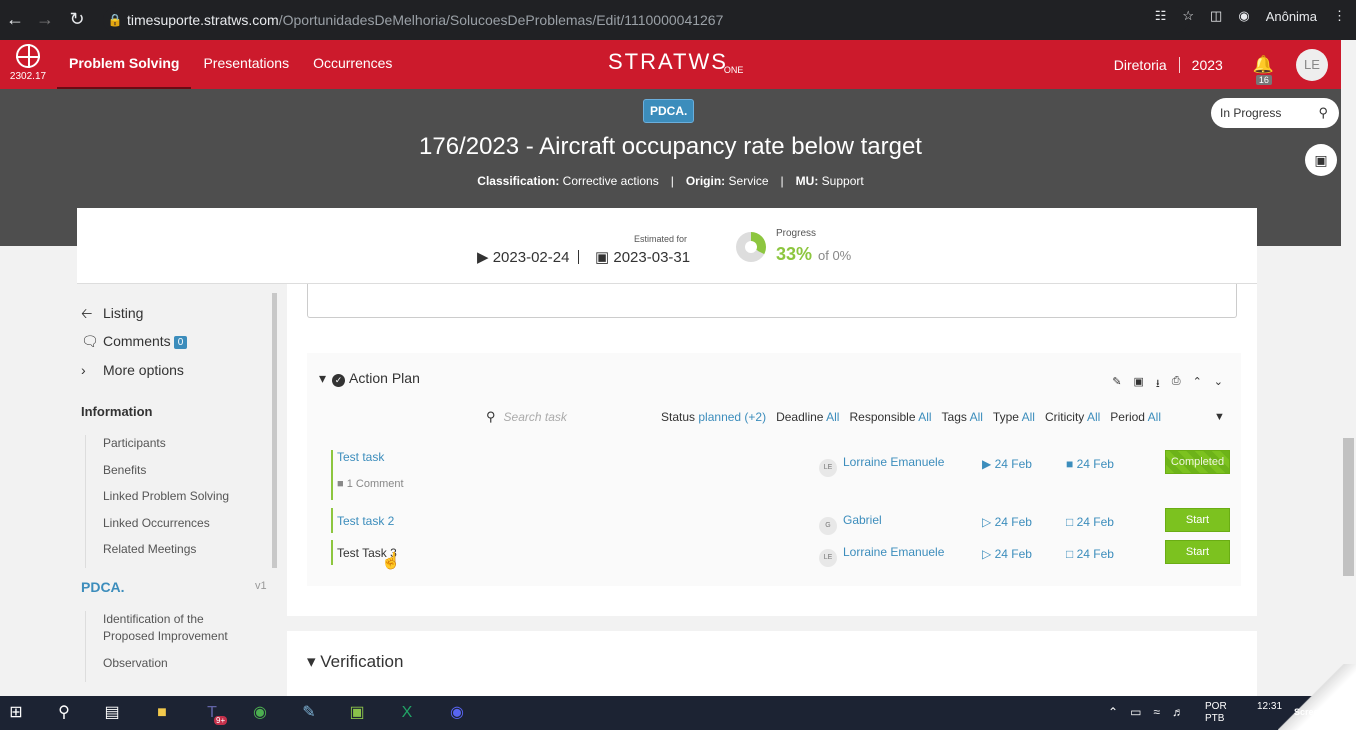 This screenshot has width=1356, height=730. Describe the element at coordinates (1158, 384) in the screenshot. I see `download-icon: ⭳` at that location.